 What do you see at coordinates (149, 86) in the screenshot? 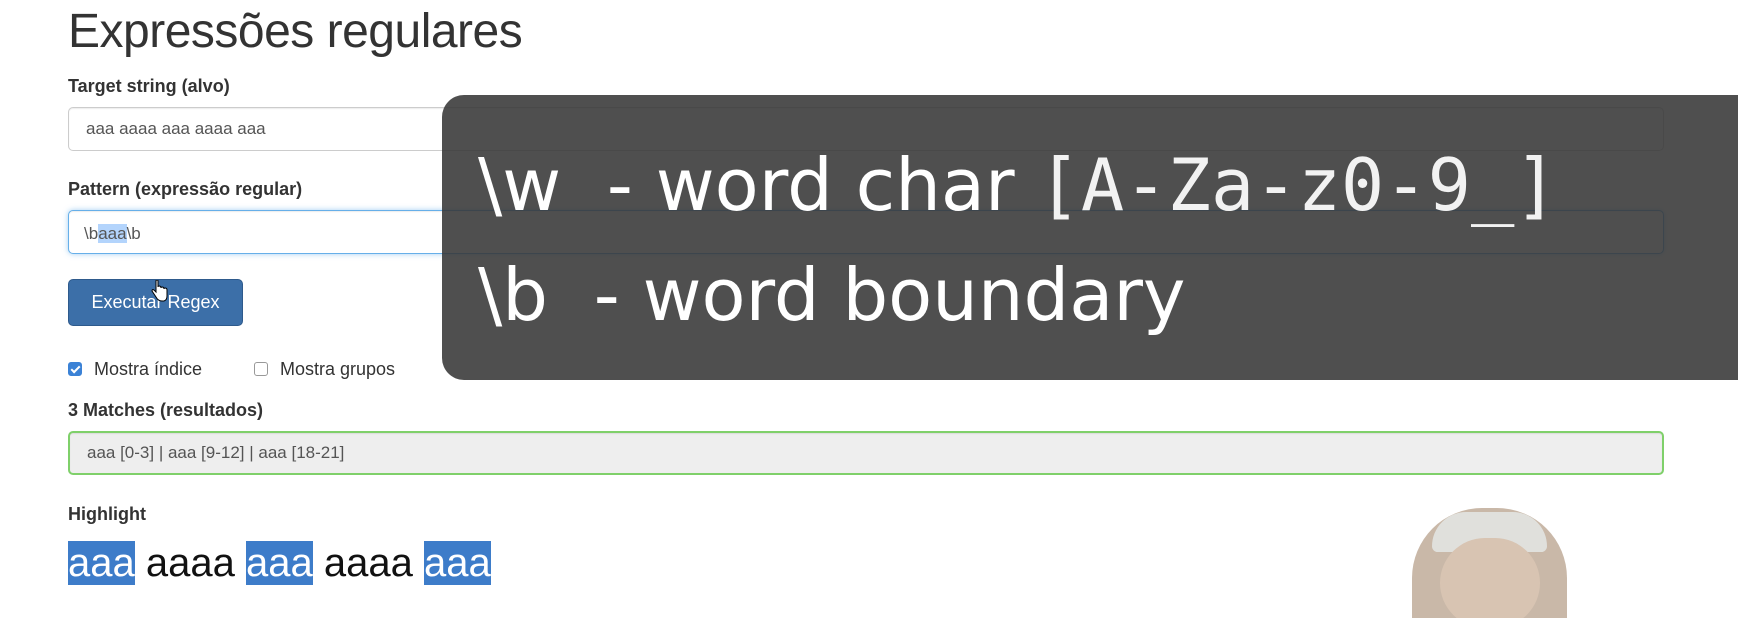
I see `target-label: Target string (alvo)` at bounding box center [149, 86].